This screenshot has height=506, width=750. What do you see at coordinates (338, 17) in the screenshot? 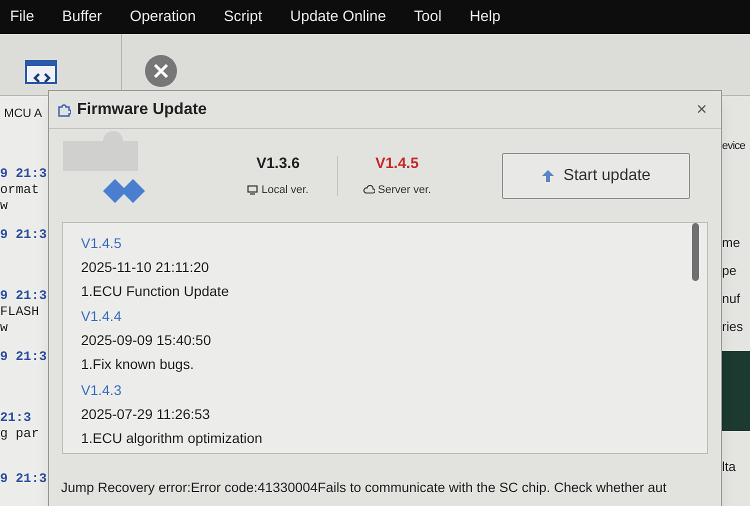
I see `menu-item: Update Online` at bounding box center [338, 17].